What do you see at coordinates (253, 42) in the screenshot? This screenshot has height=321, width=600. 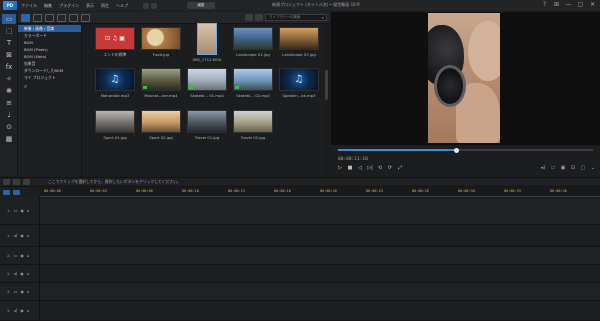 I see `media-item: Landscape 01.jpg` at bounding box center [253, 42].